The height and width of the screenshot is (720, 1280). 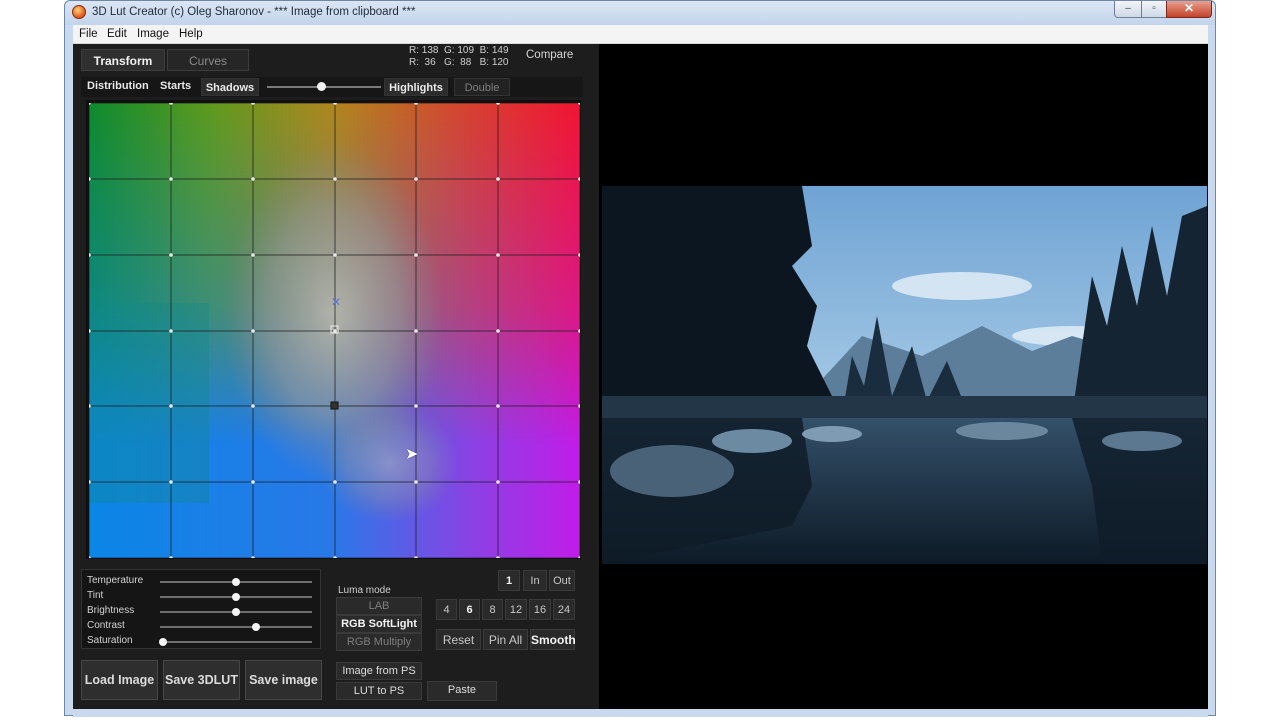 What do you see at coordinates (119, 680) in the screenshot?
I see `load-image-button: Load Image` at bounding box center [119, 680].